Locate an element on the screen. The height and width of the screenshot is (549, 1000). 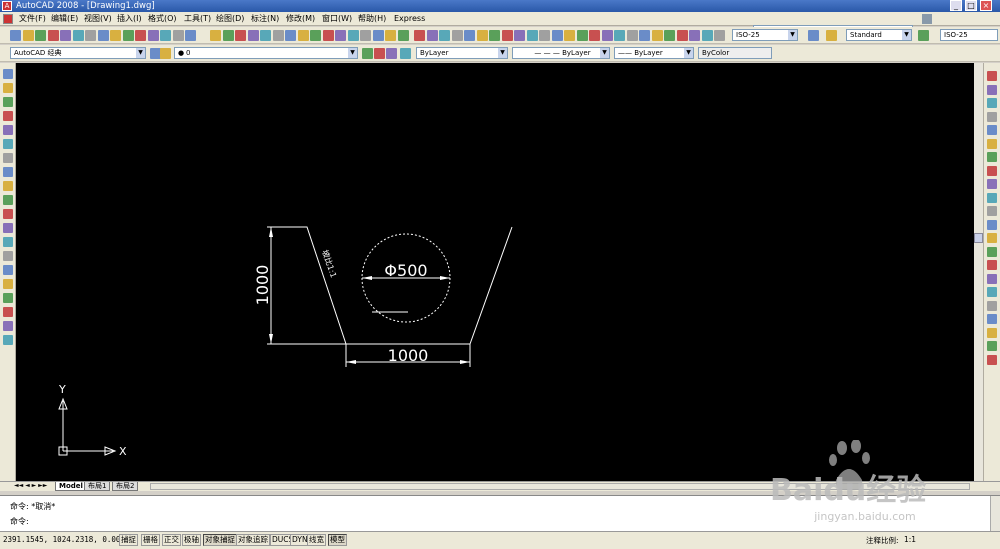
menu-edit: 编辑(E) is located at coordinates (64, 19).